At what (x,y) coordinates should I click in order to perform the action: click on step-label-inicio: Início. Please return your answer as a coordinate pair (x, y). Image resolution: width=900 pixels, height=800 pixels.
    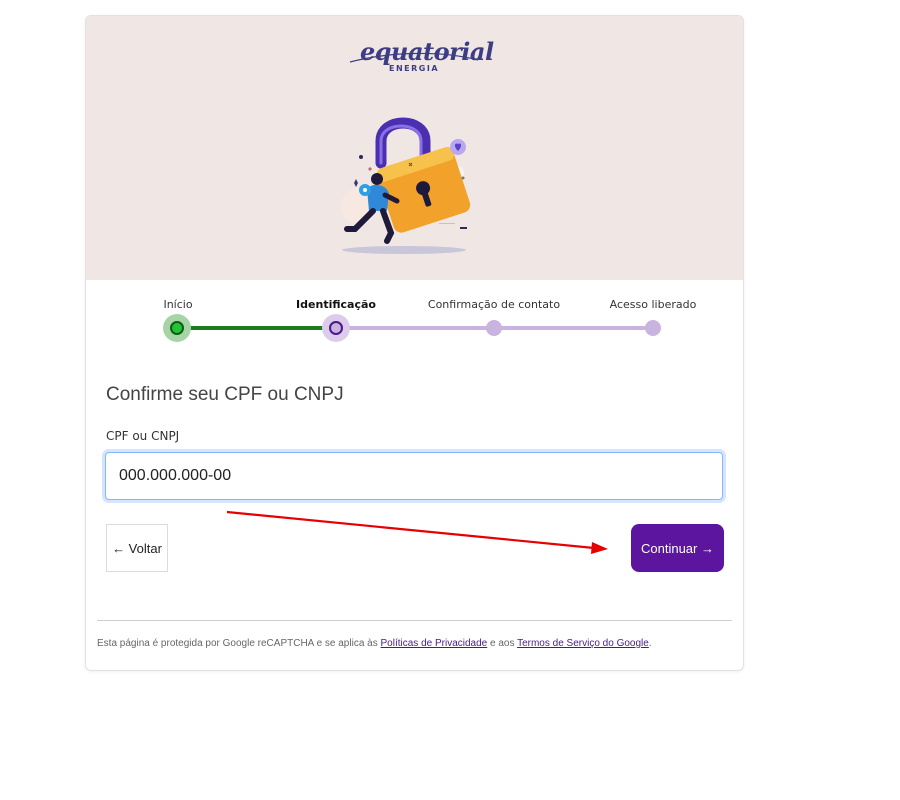
    Looking at the image, I should click on (178, 304).